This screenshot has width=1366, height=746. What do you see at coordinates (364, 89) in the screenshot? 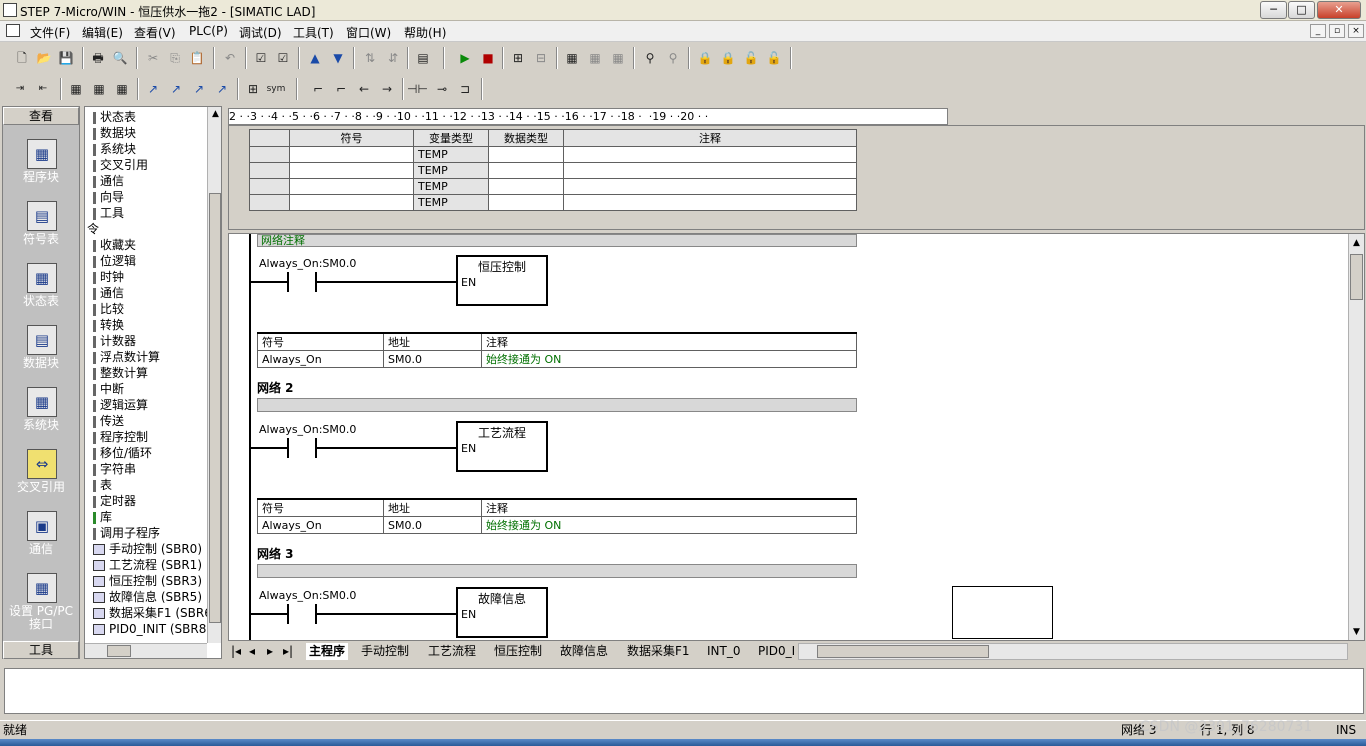
I see `line-left-icon: ←` at bounding box center [364, 89].